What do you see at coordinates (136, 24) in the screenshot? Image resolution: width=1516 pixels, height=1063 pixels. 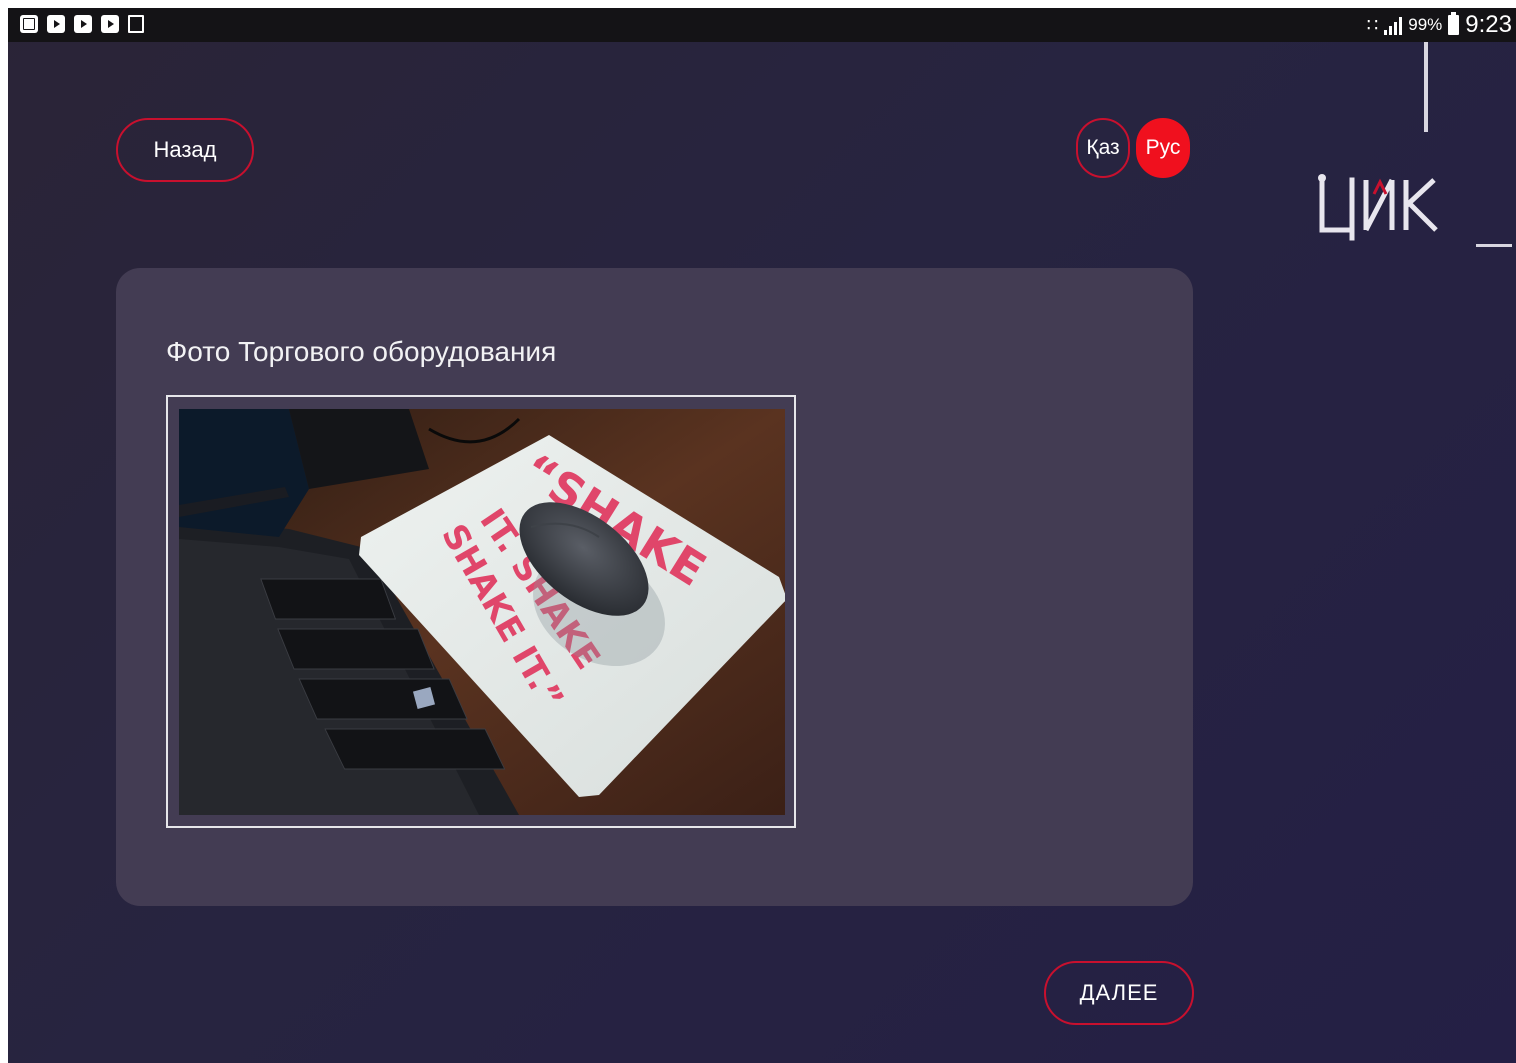 I see `doc-notification-icon` at bounding box center [136, 24].